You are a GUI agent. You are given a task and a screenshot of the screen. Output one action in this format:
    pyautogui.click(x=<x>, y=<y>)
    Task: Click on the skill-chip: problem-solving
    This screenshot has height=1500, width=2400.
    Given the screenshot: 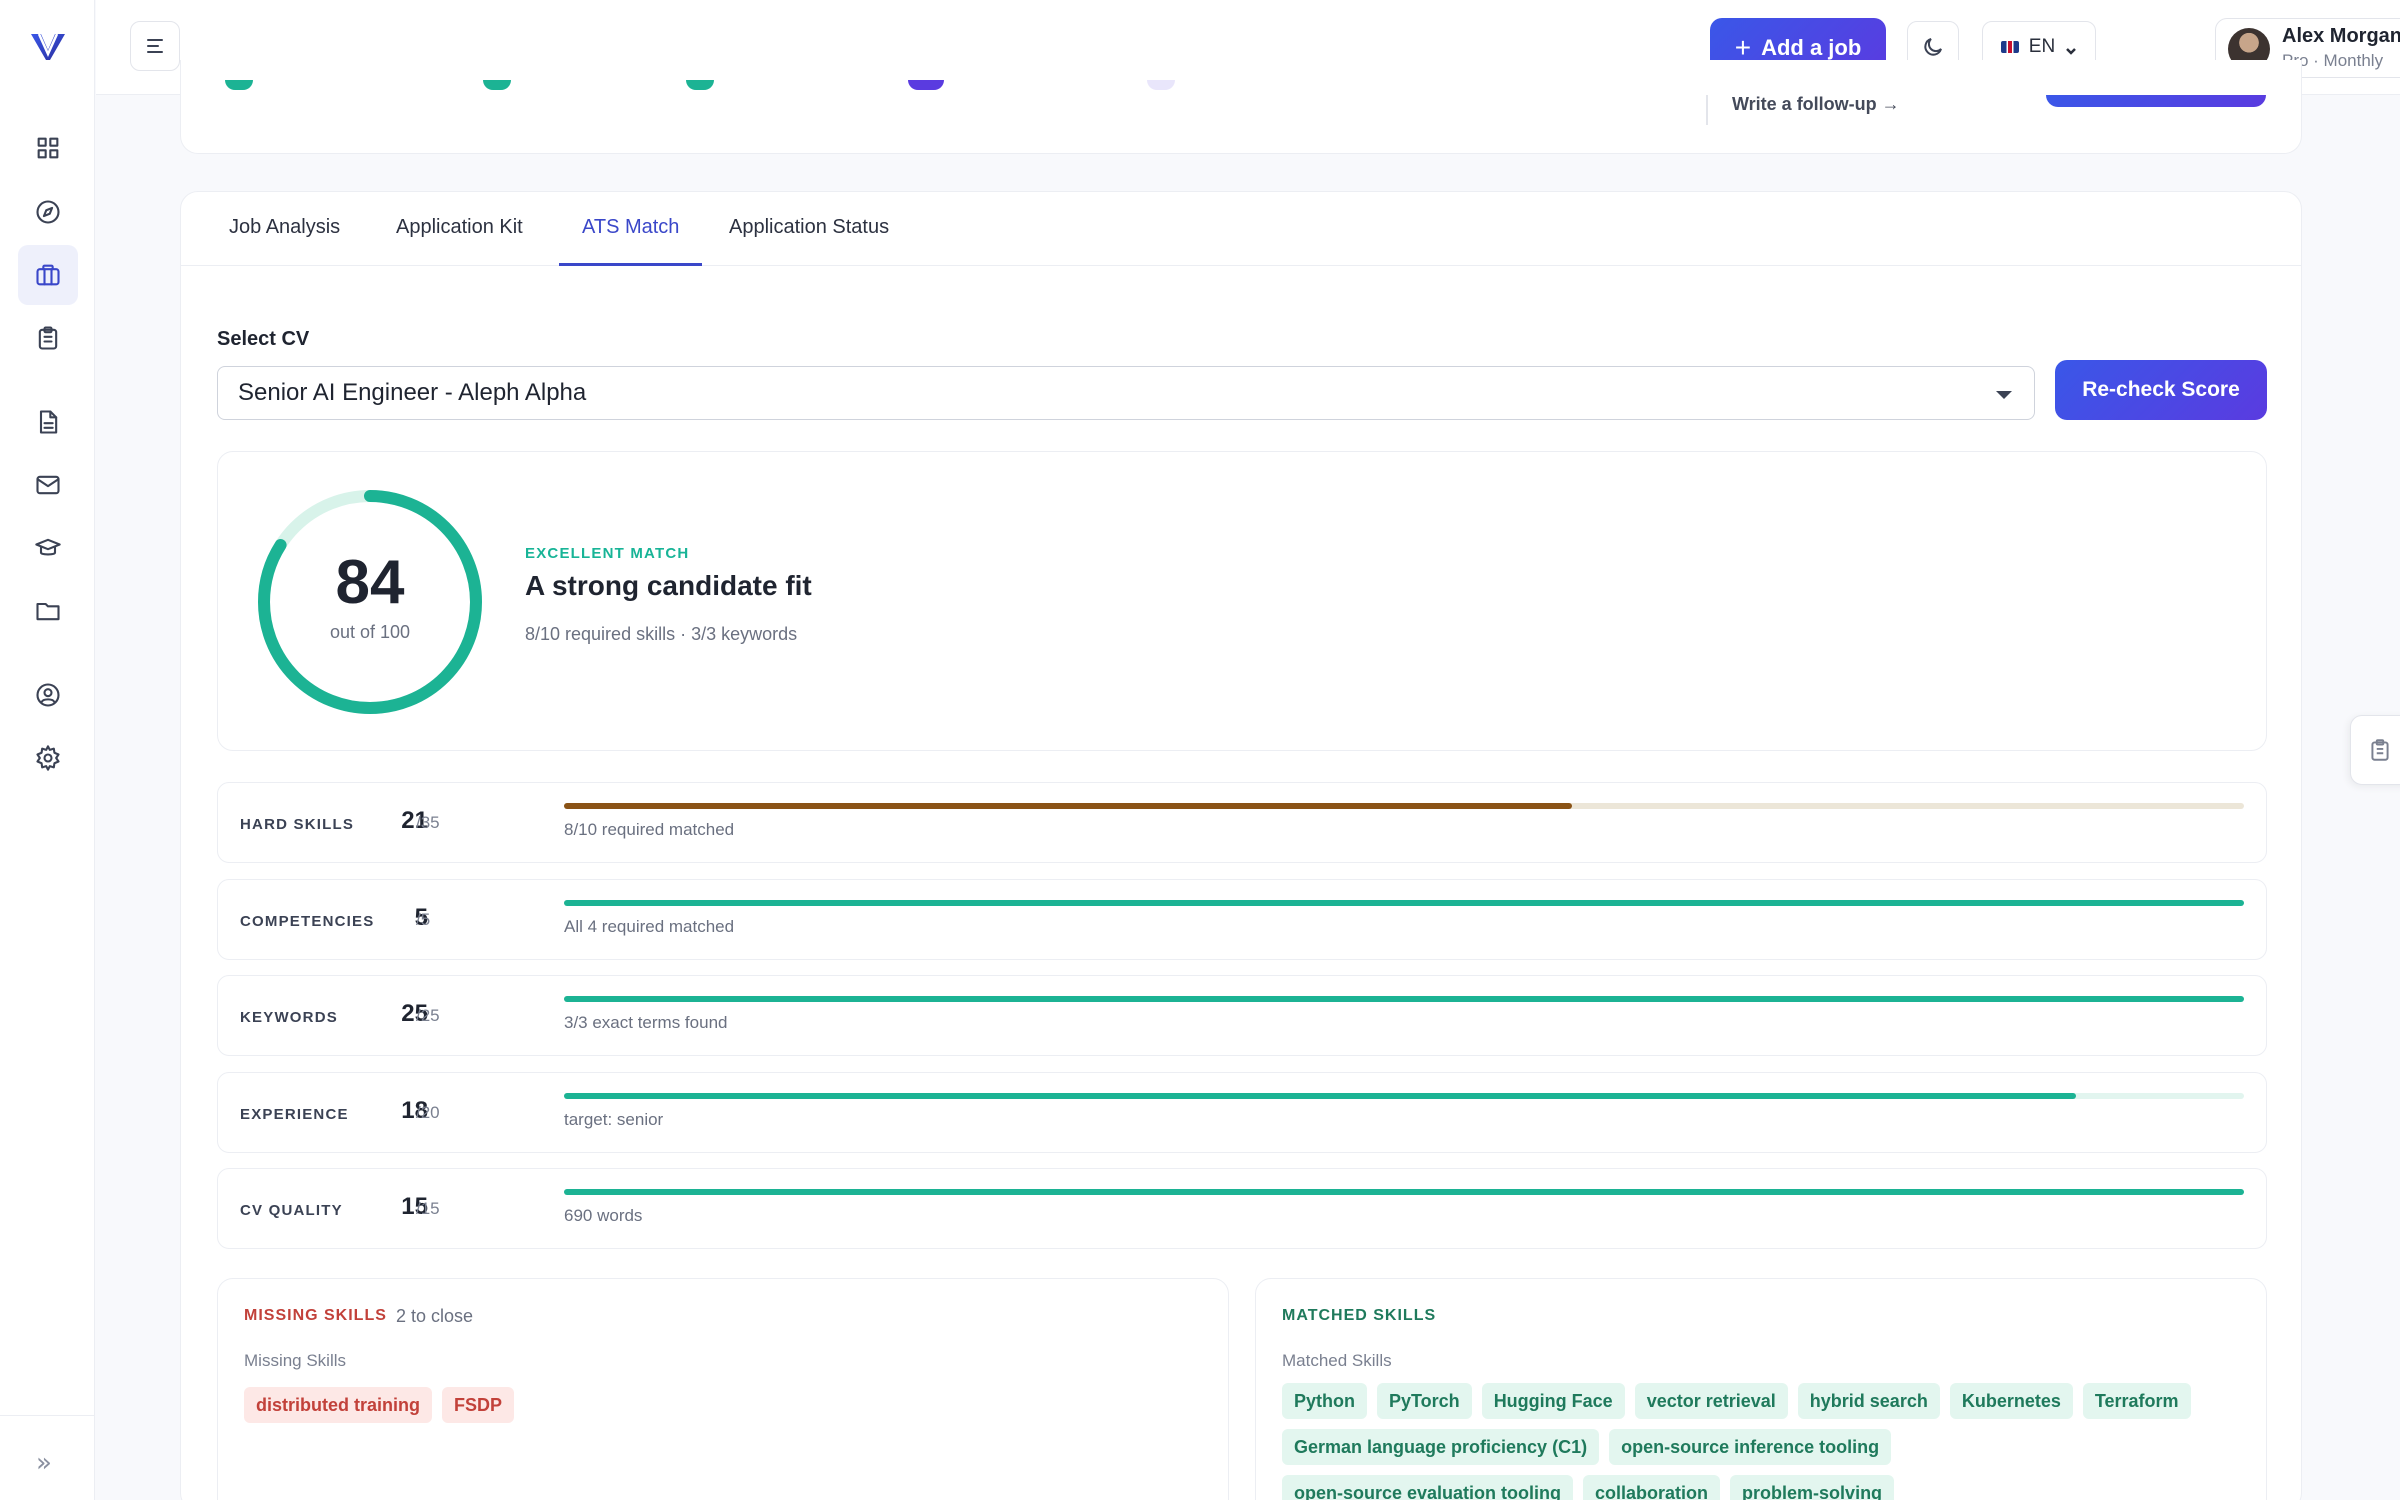 What is the action you would take?
    pyautogui.click(x=1812, y=1487)
    